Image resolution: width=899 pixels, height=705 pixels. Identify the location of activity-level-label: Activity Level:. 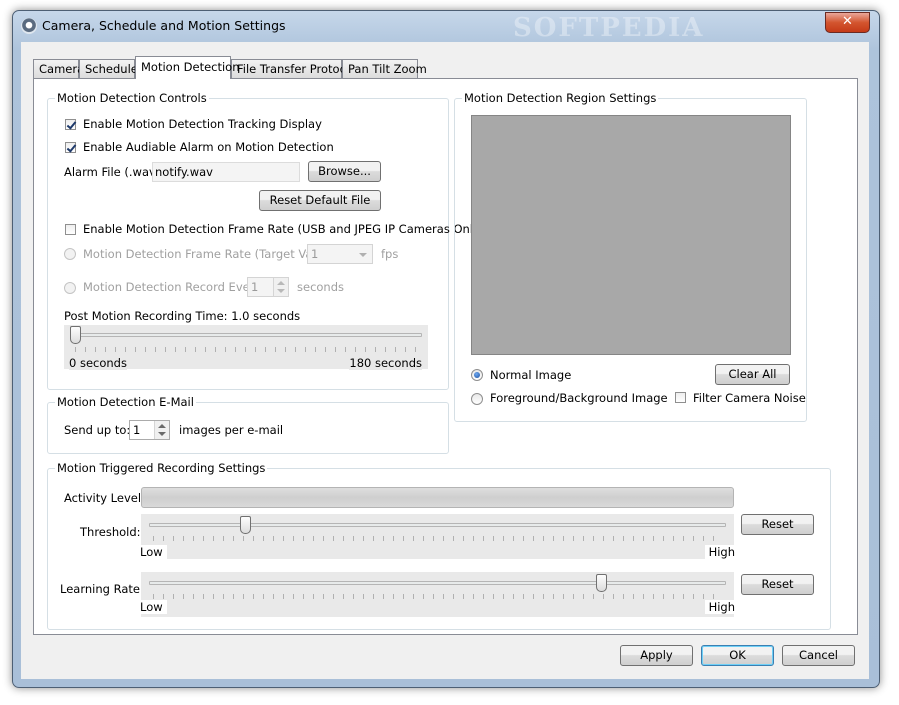
(104, 498).